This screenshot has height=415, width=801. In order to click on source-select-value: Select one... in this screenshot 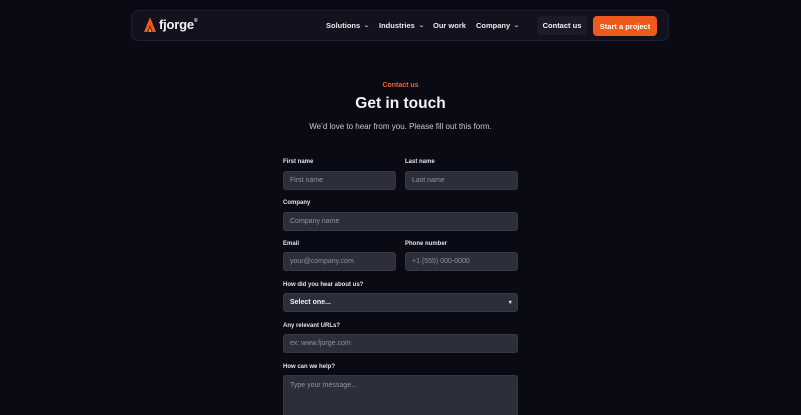, I will do `click(310, 302)`.